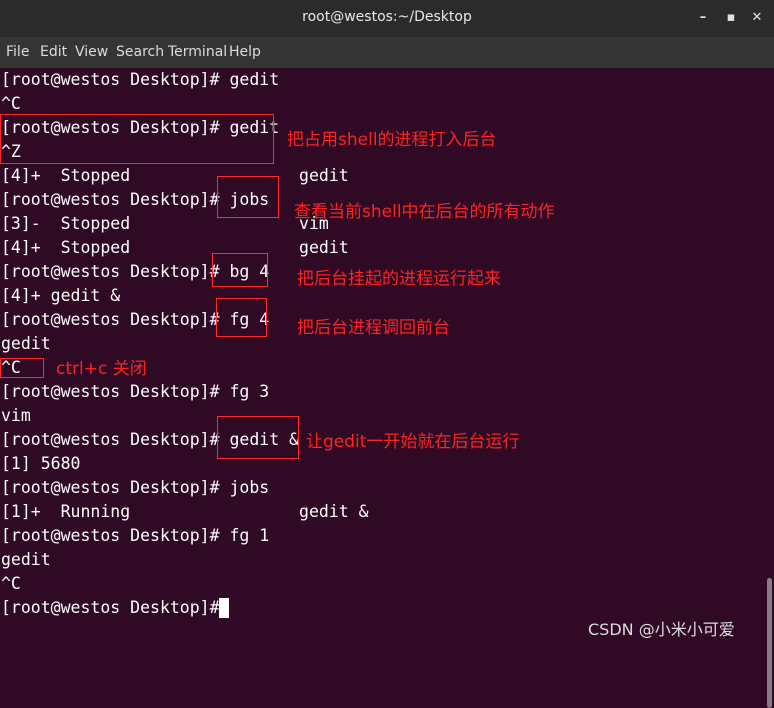 This screenshot has width=774, height=708. What do you see at coordinates (769, 643) in the screenshot?
I see `scrollbar-thumb` at bounding box center [769, 643].